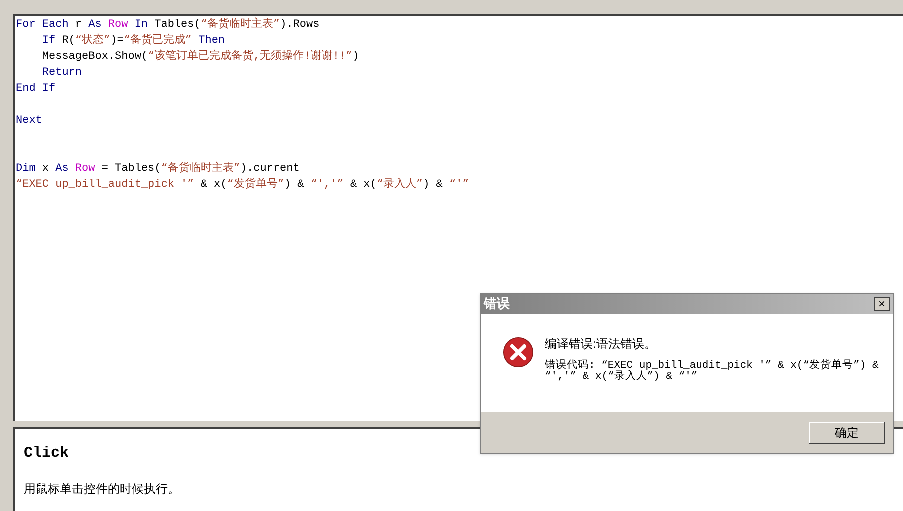 The image size is (903, 511). I want to click on event-description: 用鼠标单击控件的时候执行。, so click(102, 489).